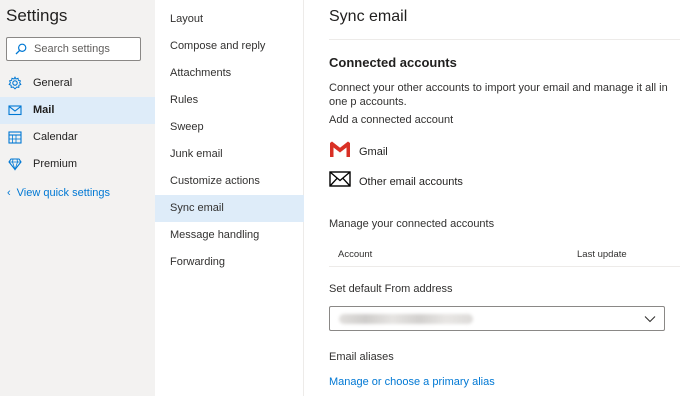 The height and width of the screenshot is (396, 680). Describe the element at coordinates (229, 100) in the screenshot. I see `menu-item-rules: Rules` at that location.